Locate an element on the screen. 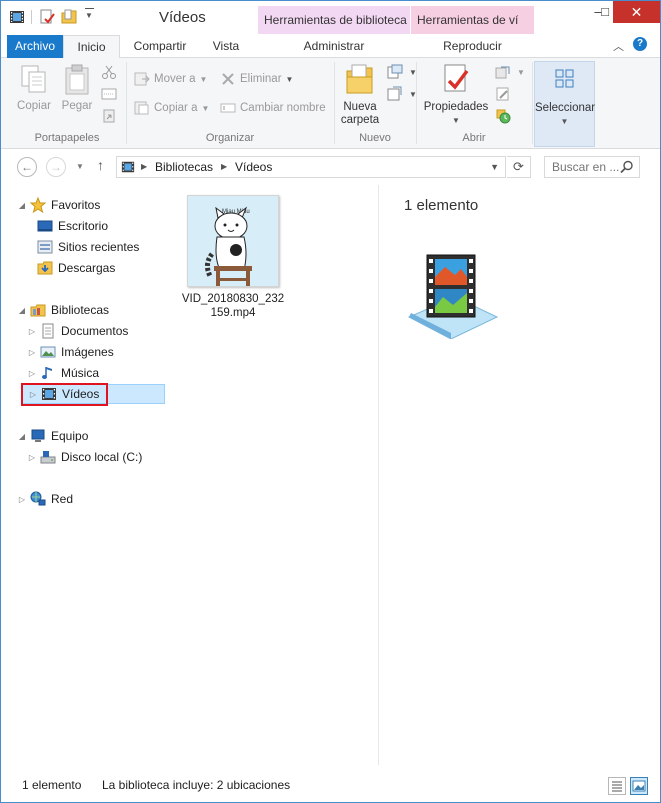  tree-item-red: ▷ Red is located at coordinates (45, 499).